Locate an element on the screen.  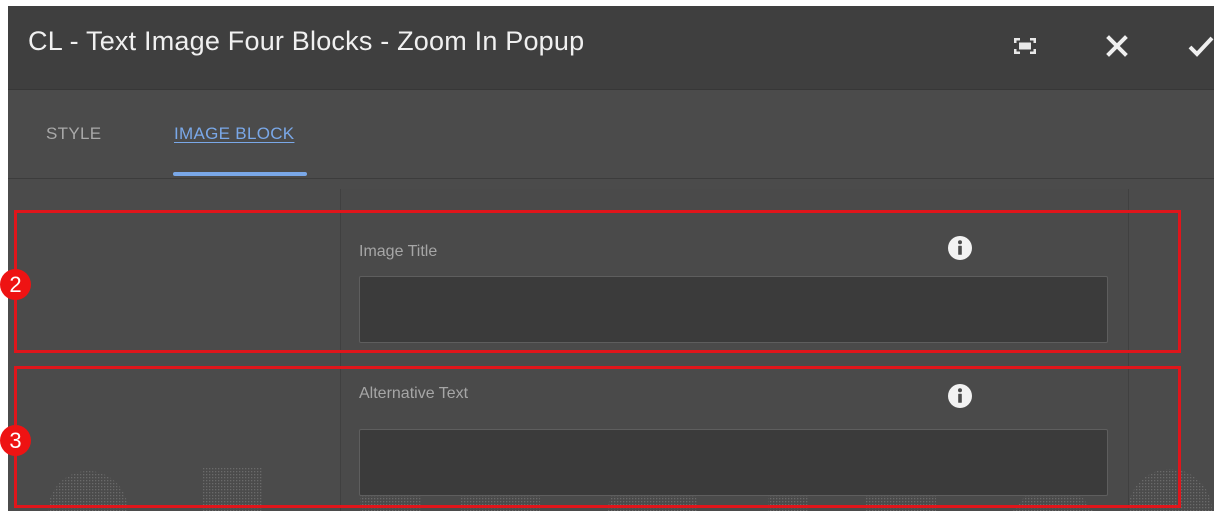
fullscreen-icon is located at coordinates (1025, 46).